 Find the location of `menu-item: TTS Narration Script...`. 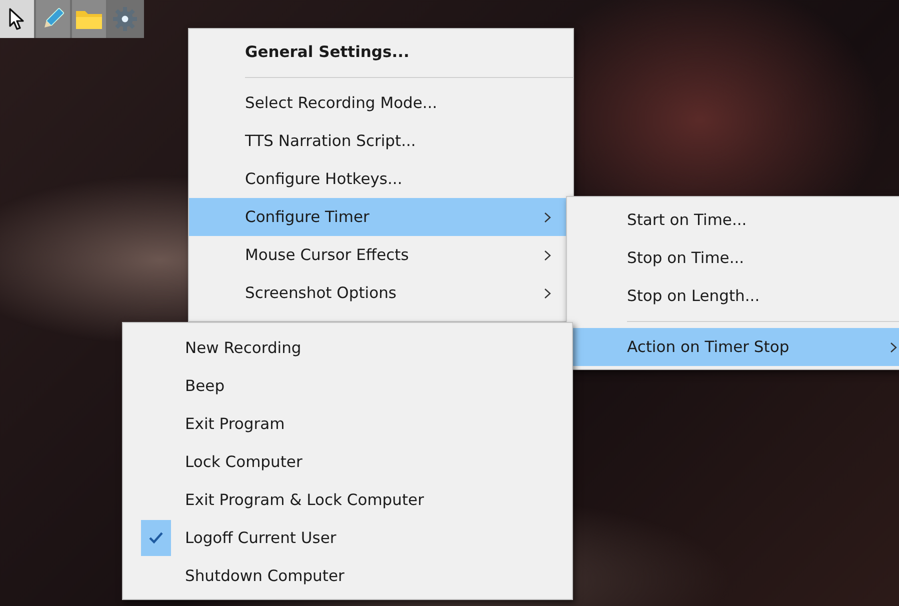

menu-item: TTS Narration Script... is located at coordinates (381, 141).